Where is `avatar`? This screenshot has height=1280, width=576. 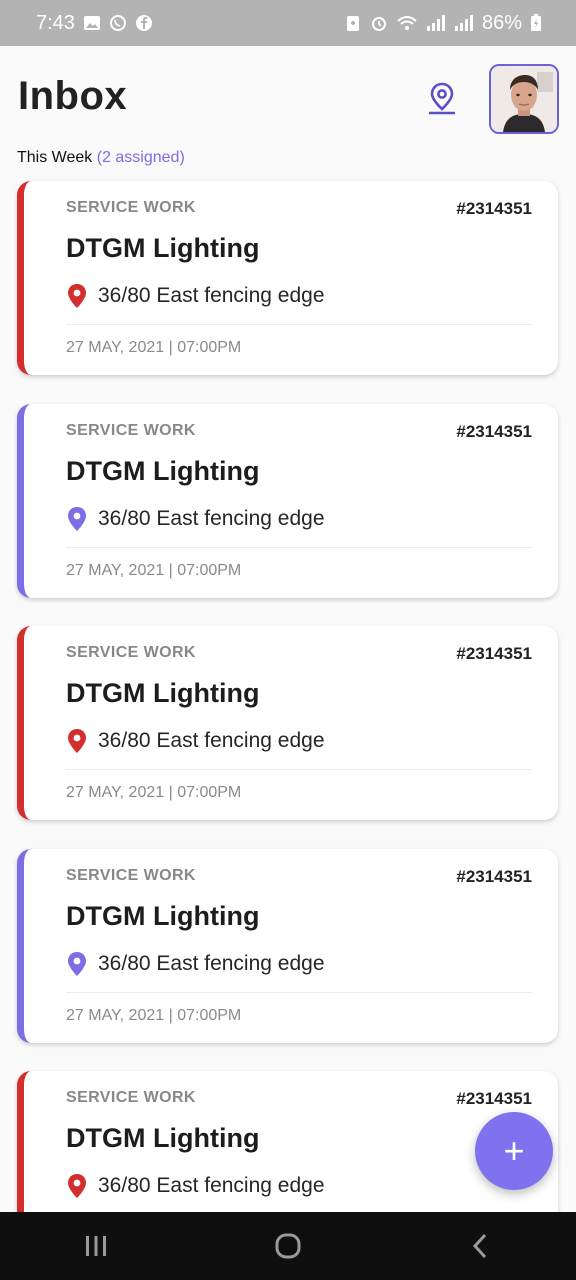
avatar is located at coordinates (524, 99).